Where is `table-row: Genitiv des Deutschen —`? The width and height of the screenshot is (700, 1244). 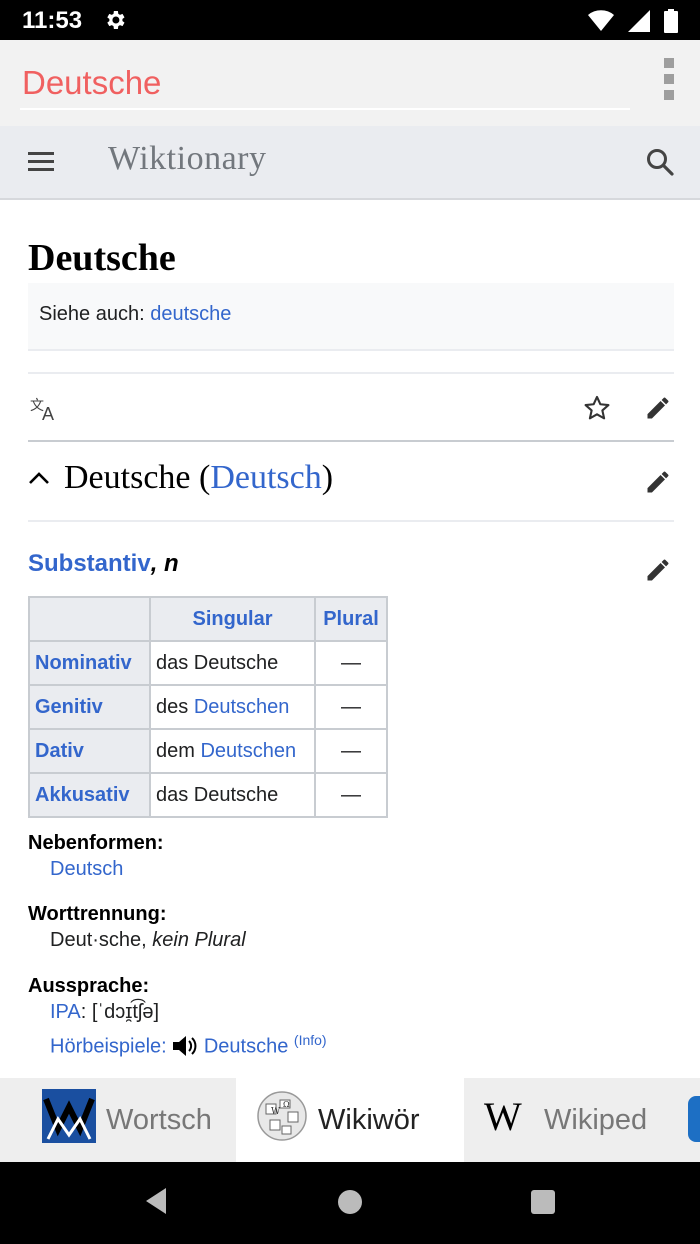 table-row: Genitiv des Deutschen — is located at coordinates (208, 707).